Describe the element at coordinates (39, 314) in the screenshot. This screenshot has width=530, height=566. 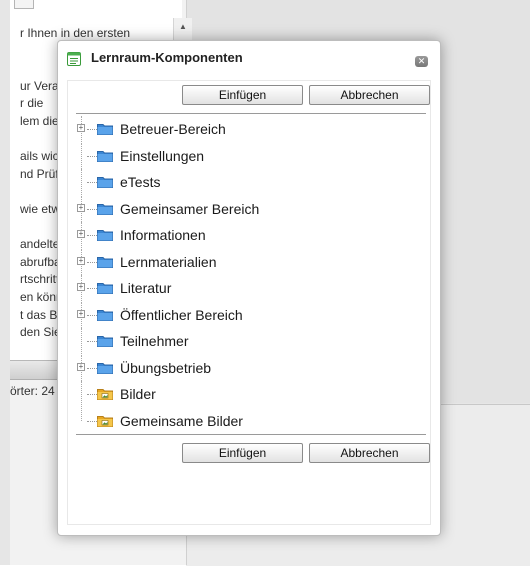
I see `background-editor-line: t das B` at that location.